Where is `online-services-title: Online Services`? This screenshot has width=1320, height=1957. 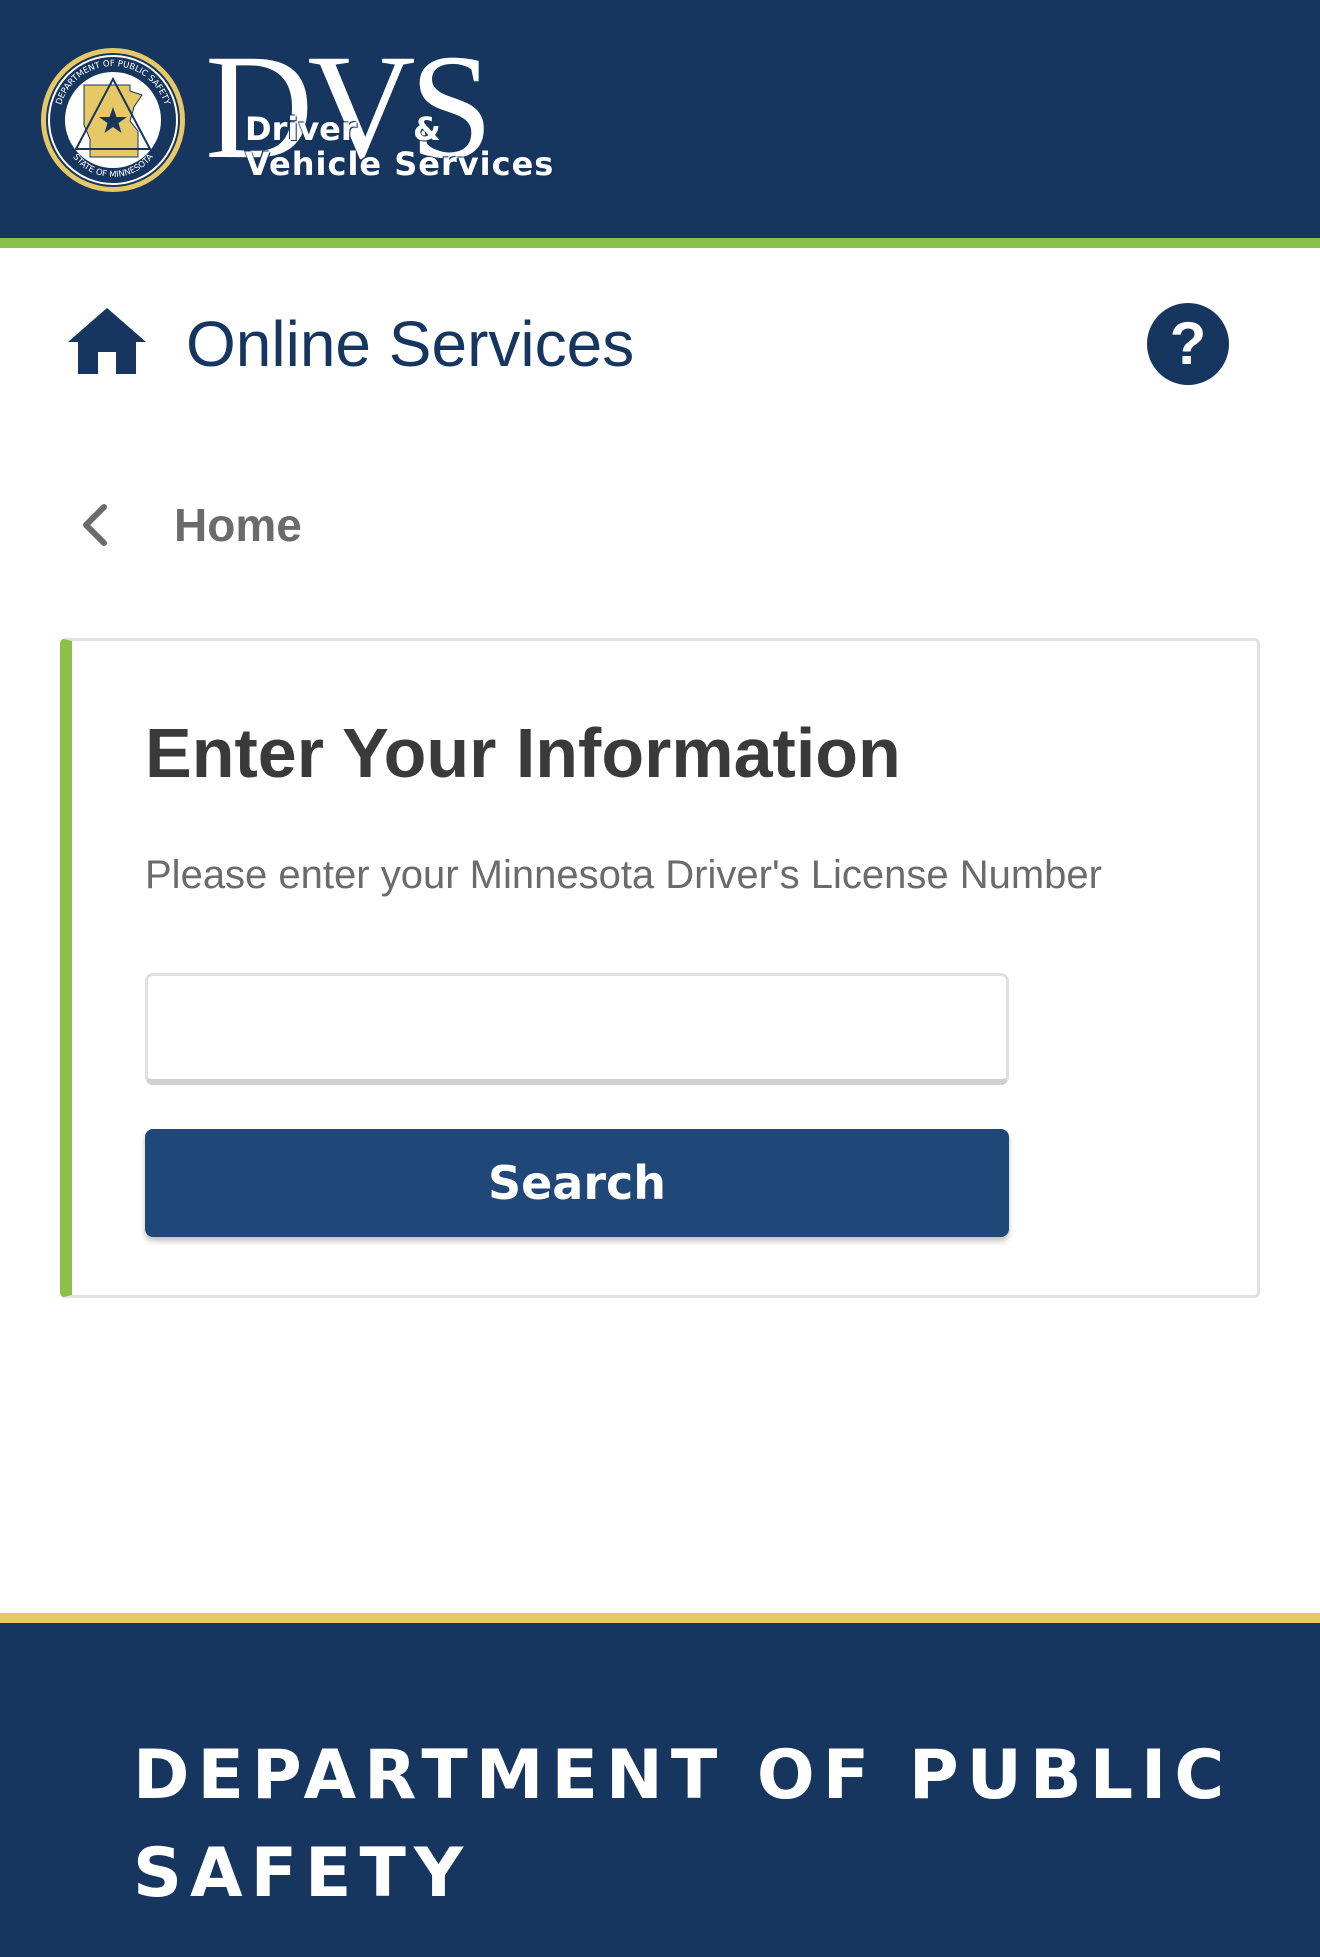 online-services-title: Online Services is located at coordinates (410, 344).